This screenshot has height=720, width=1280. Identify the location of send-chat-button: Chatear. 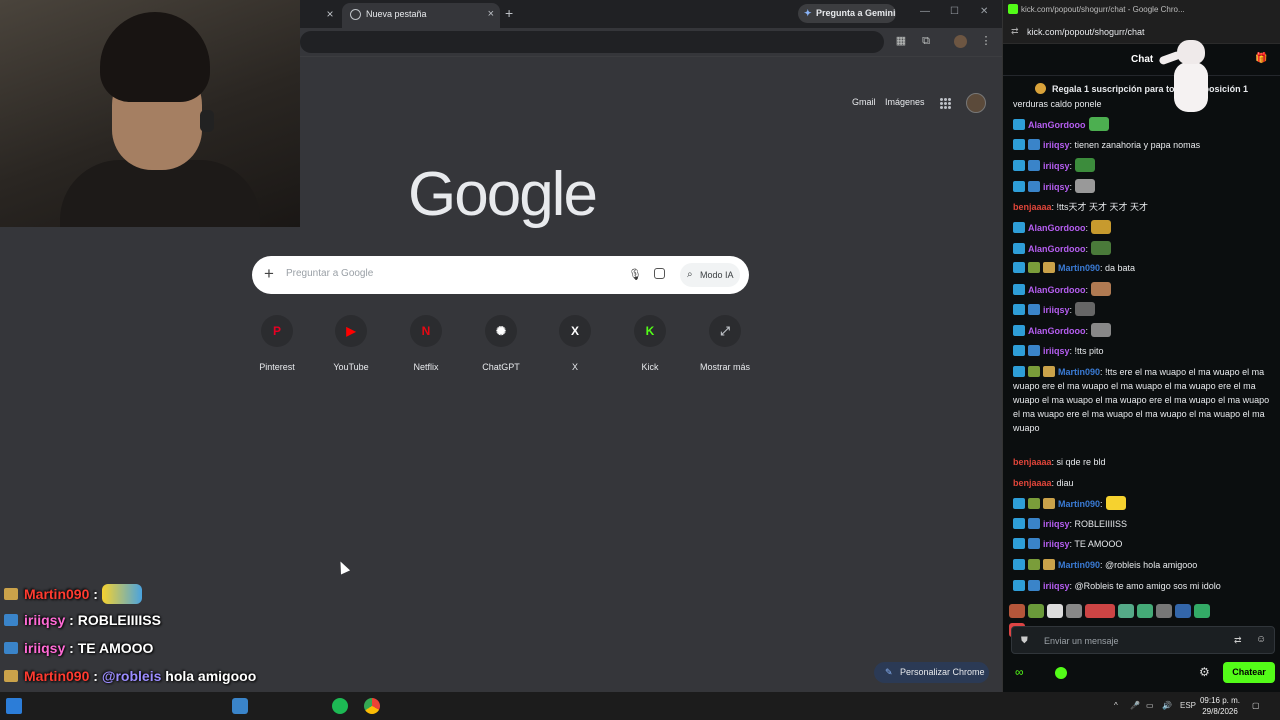
(1249, 672).